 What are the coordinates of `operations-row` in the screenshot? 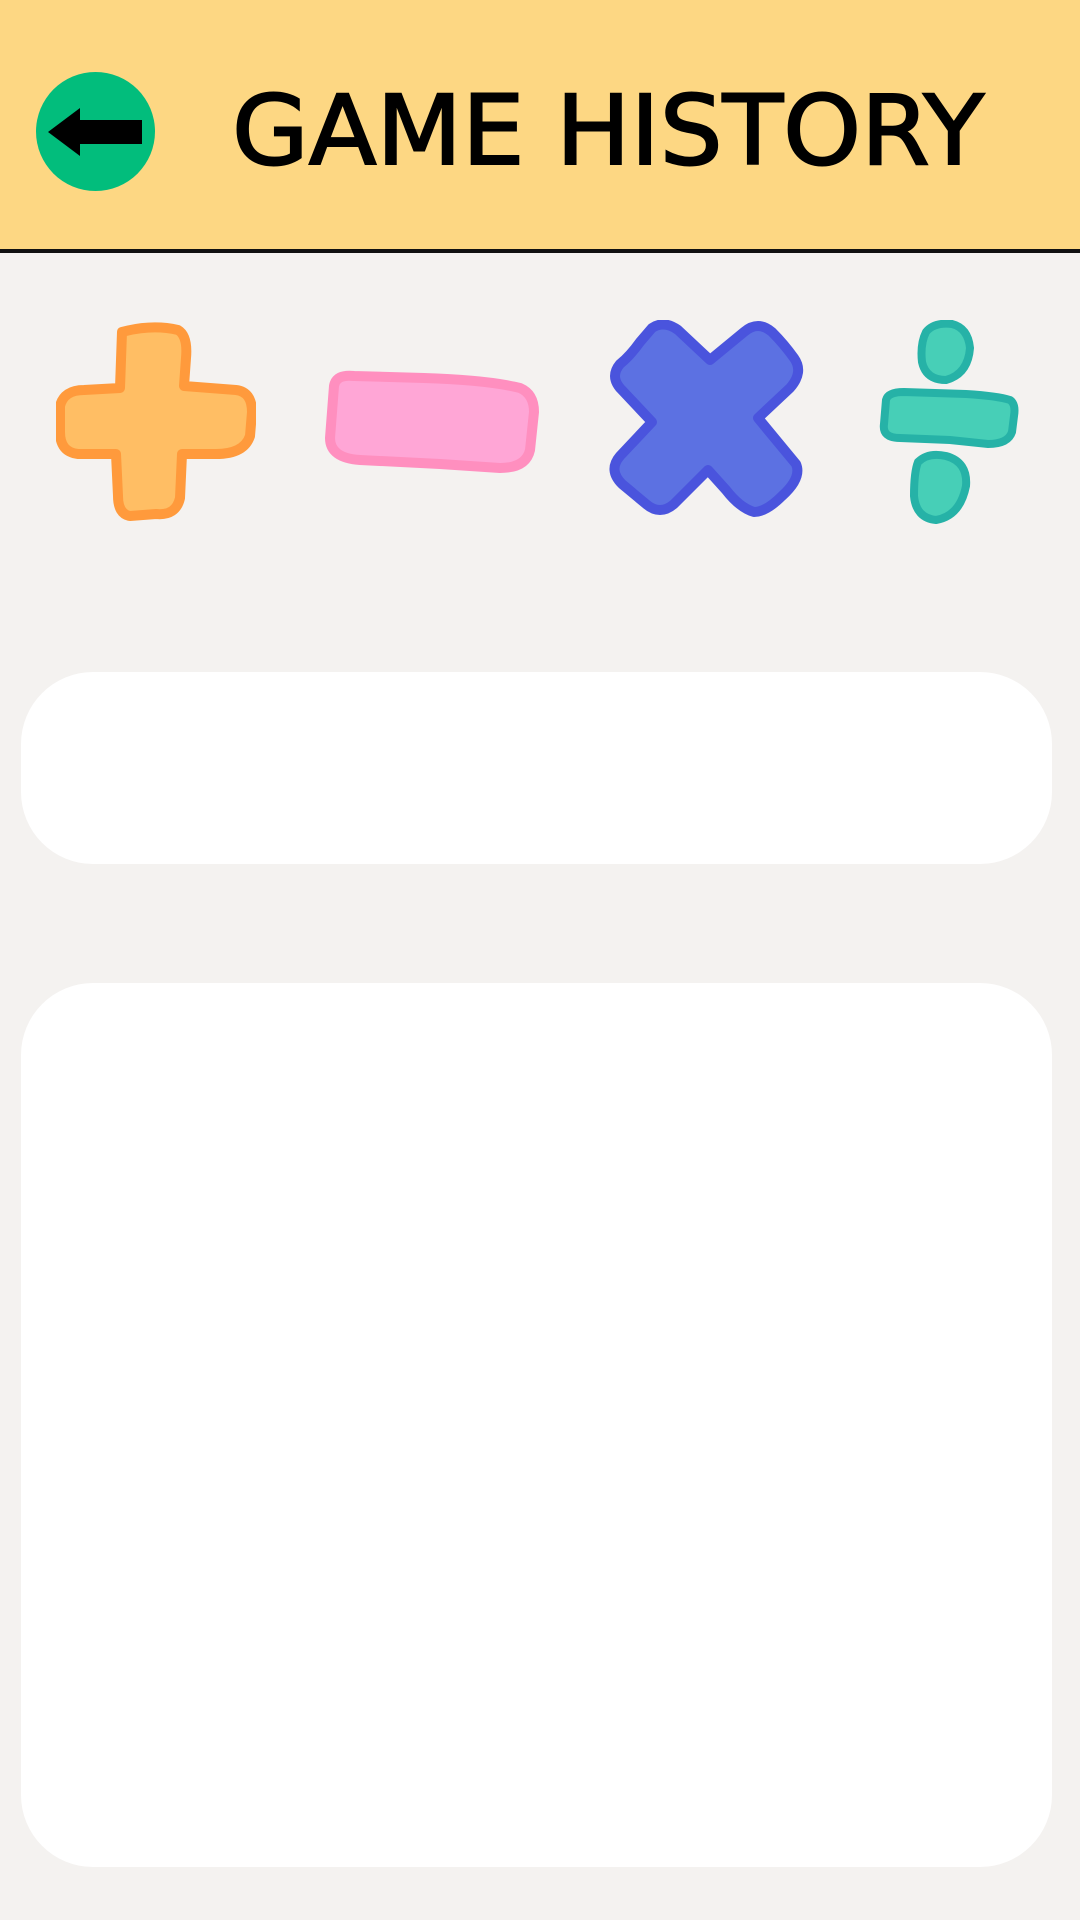 It's located at (540, 425).